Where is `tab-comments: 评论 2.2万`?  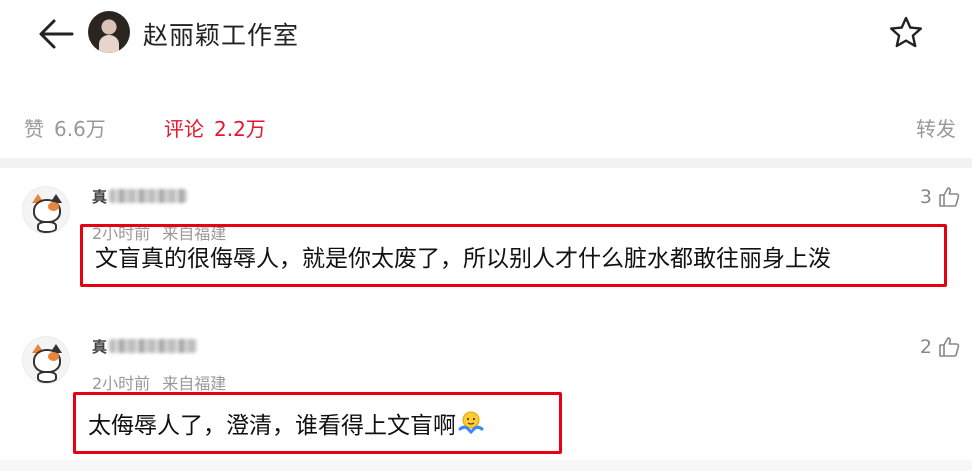
tab-comments: 评论 2.2万 is located at coordinates (215, 127).